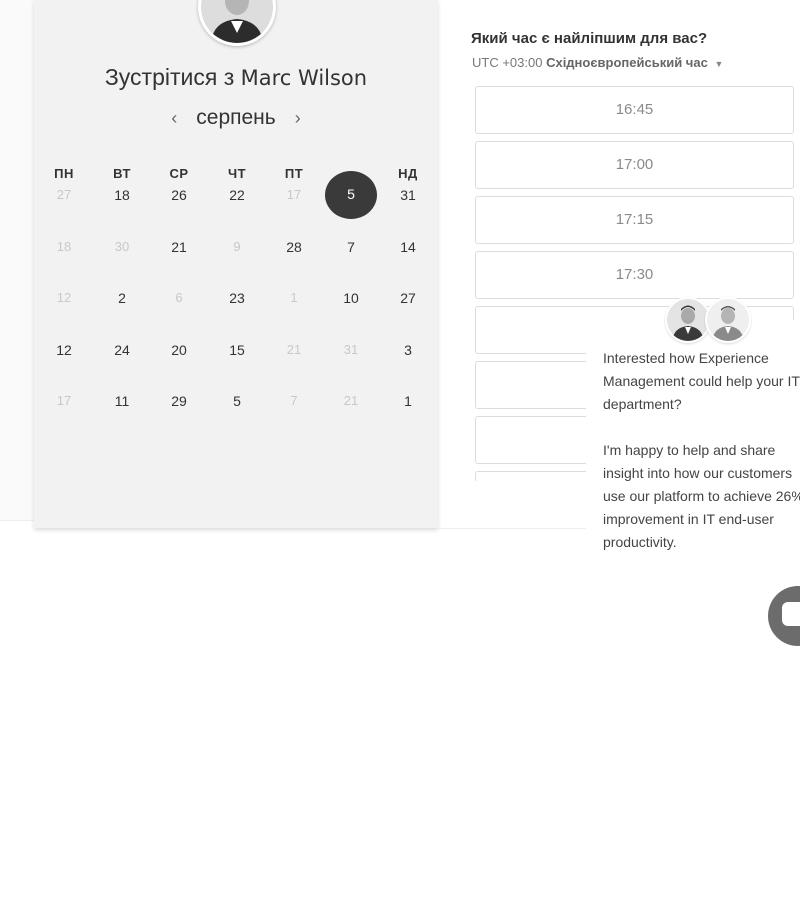 This screenshot has height=900, width=800. I want to click on chat-line: use our platform to achieve 26%, so click(701, 496).